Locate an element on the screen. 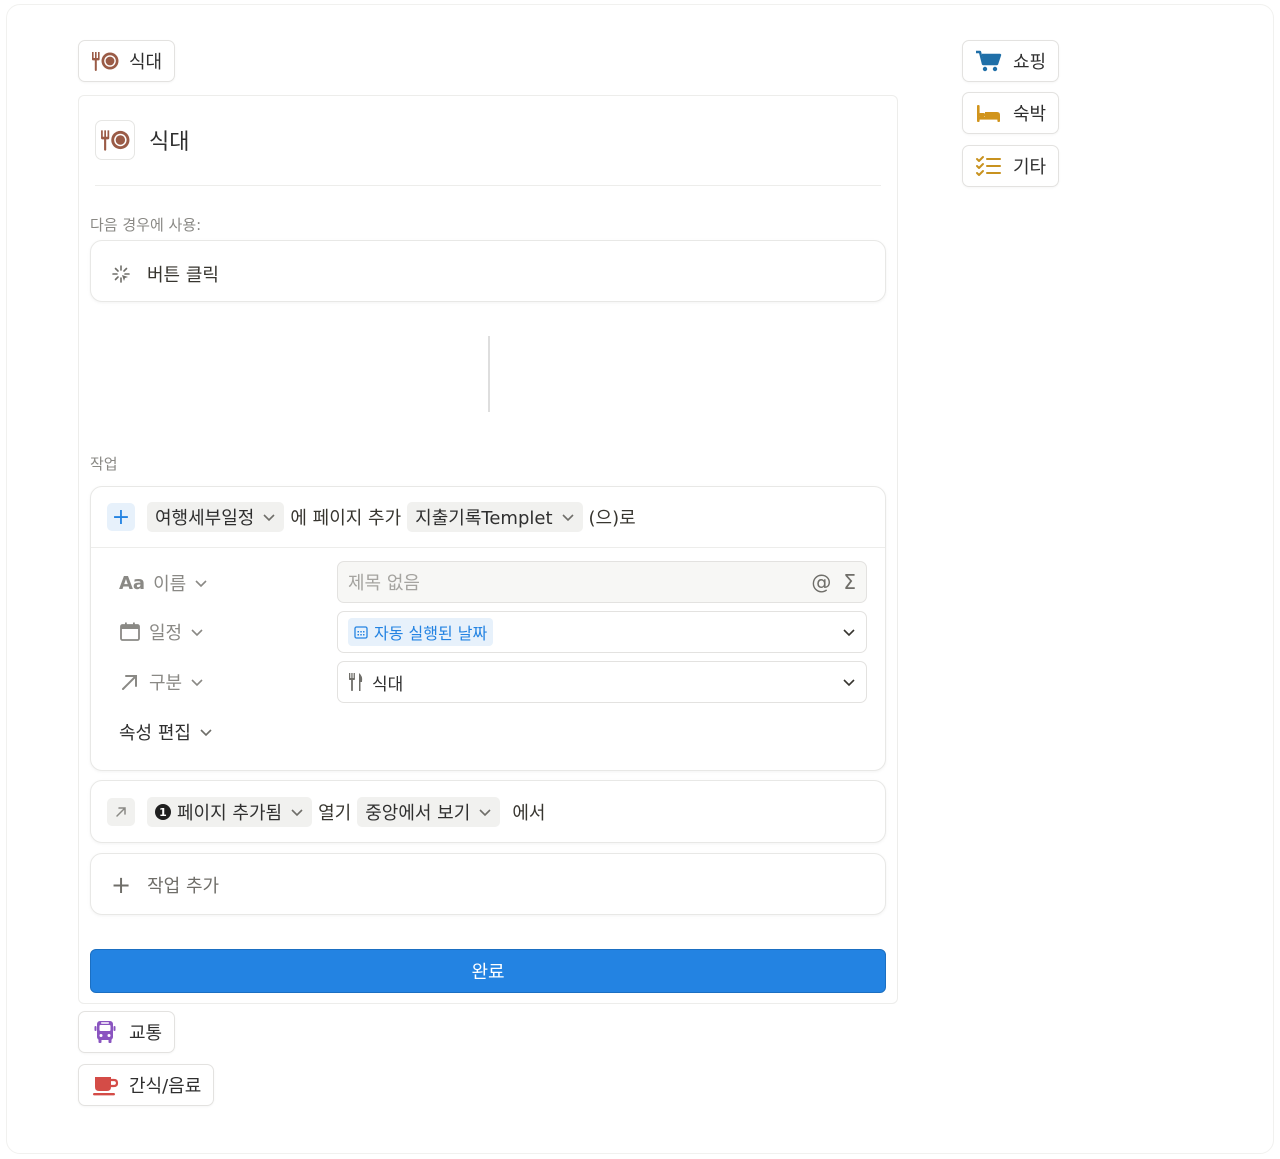 The width and height of the screenshot is (1280, 1159). mention-icon: @ is located at coordinates (821, 582).